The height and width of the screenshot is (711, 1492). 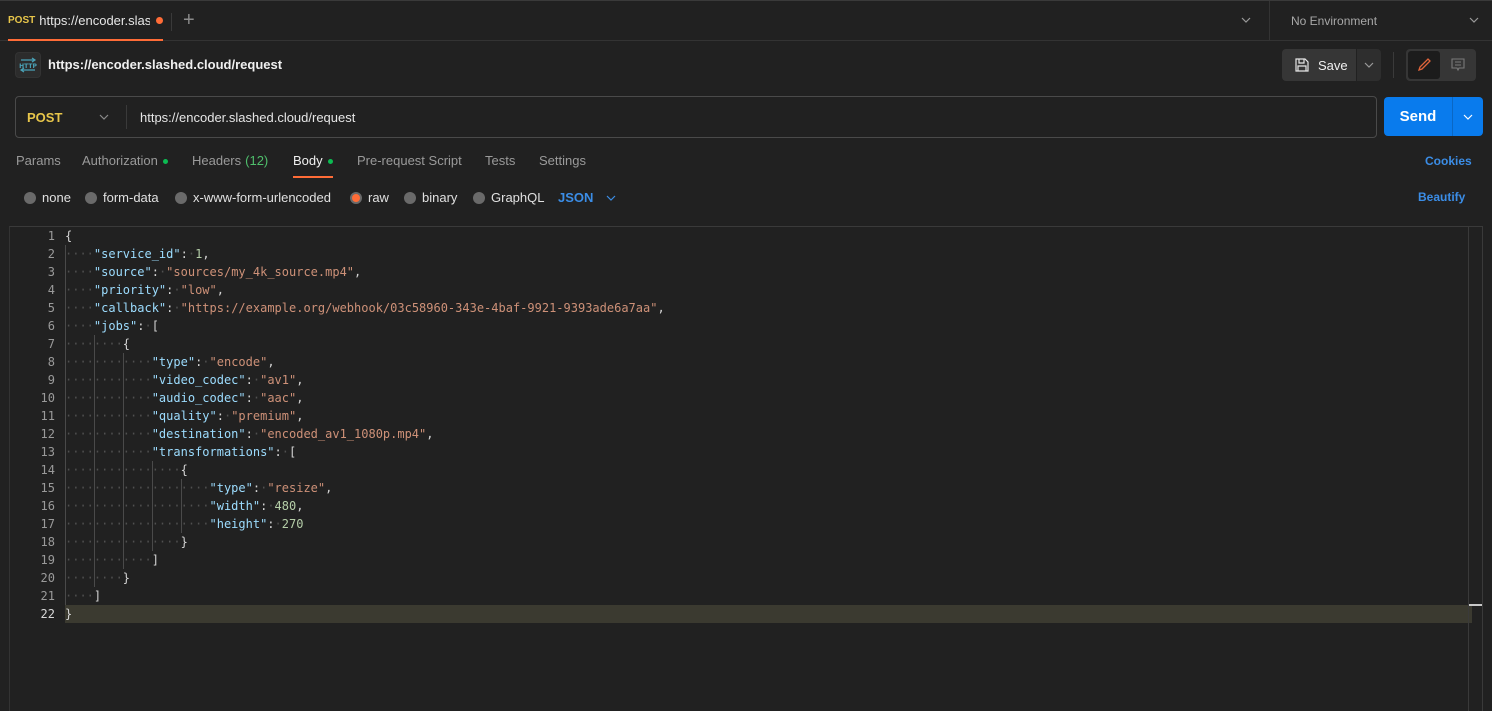 What do you see at coordinates (1369, 65) in the screenshot?
I see `save-options-button` at bounding box center [1369, 65].